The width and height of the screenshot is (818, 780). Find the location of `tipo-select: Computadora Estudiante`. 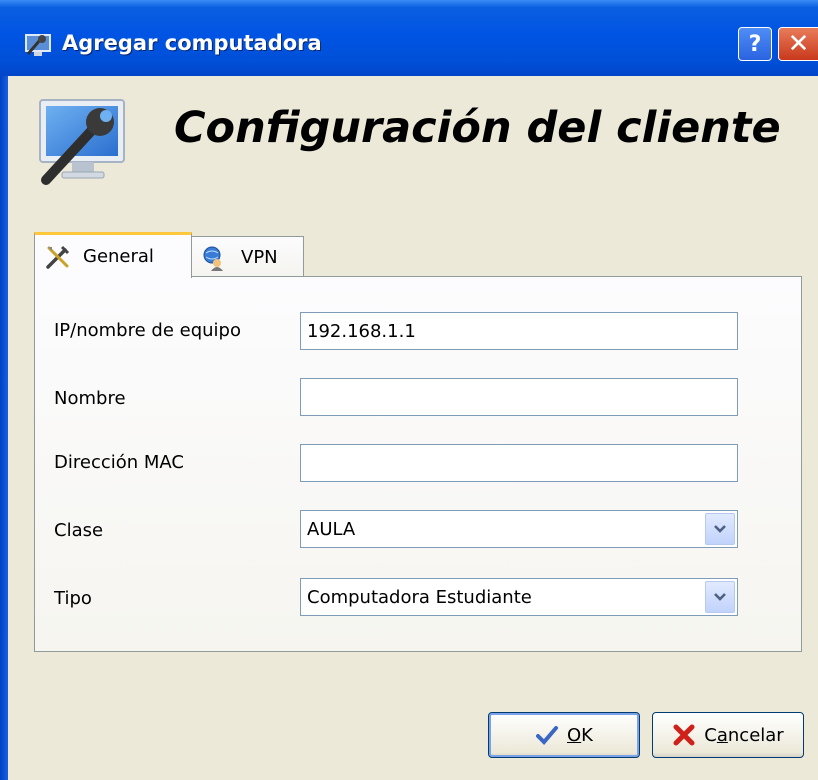

tipo-select: Computadora Estudiante is located at coordinates (519, 597).